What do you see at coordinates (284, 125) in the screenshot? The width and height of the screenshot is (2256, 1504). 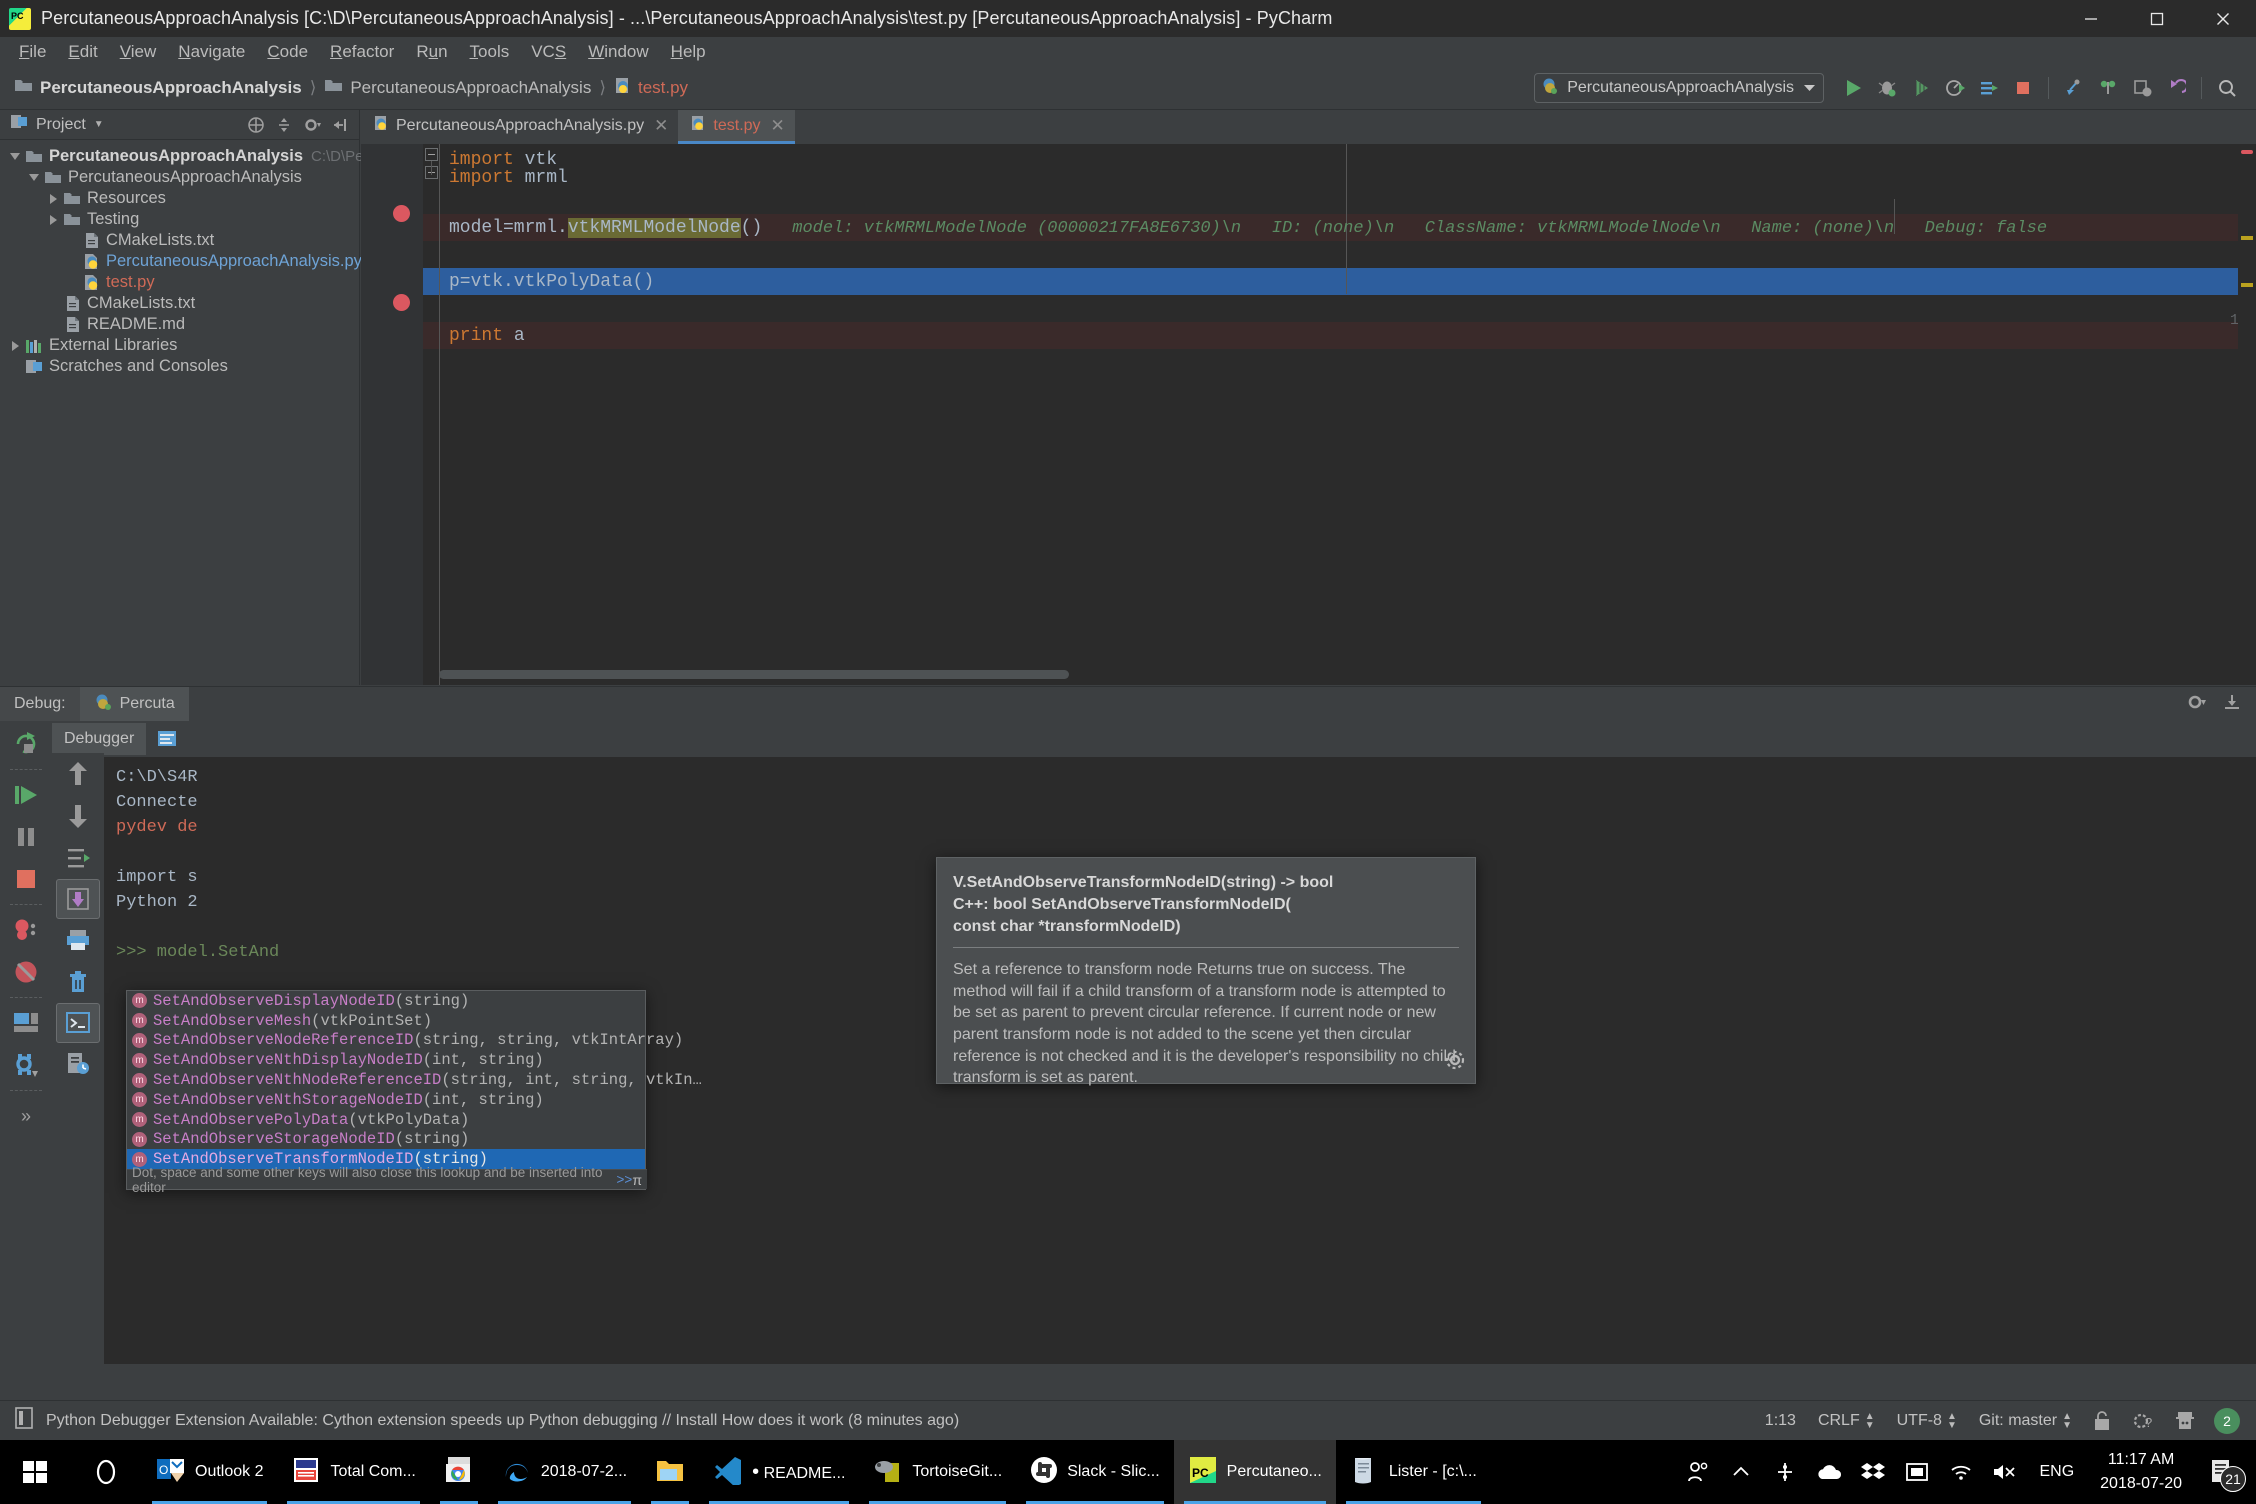 I see `expand-all-icon` at bounding box center [284, 125].